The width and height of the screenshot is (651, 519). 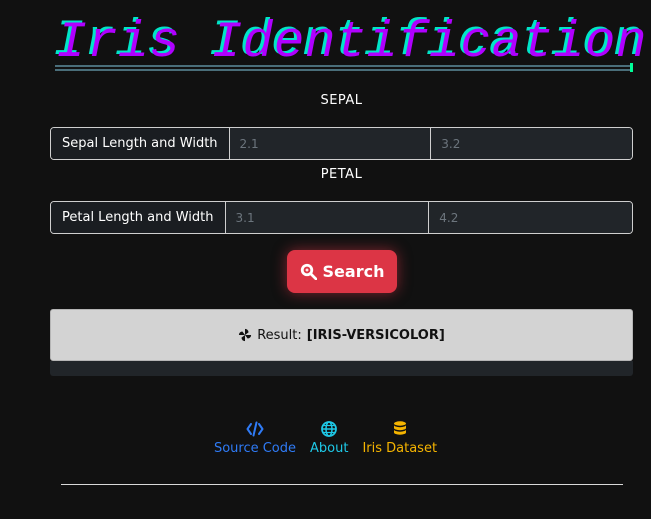 I want to click on source-code-label: Source Code, so click(x=254, y=448).